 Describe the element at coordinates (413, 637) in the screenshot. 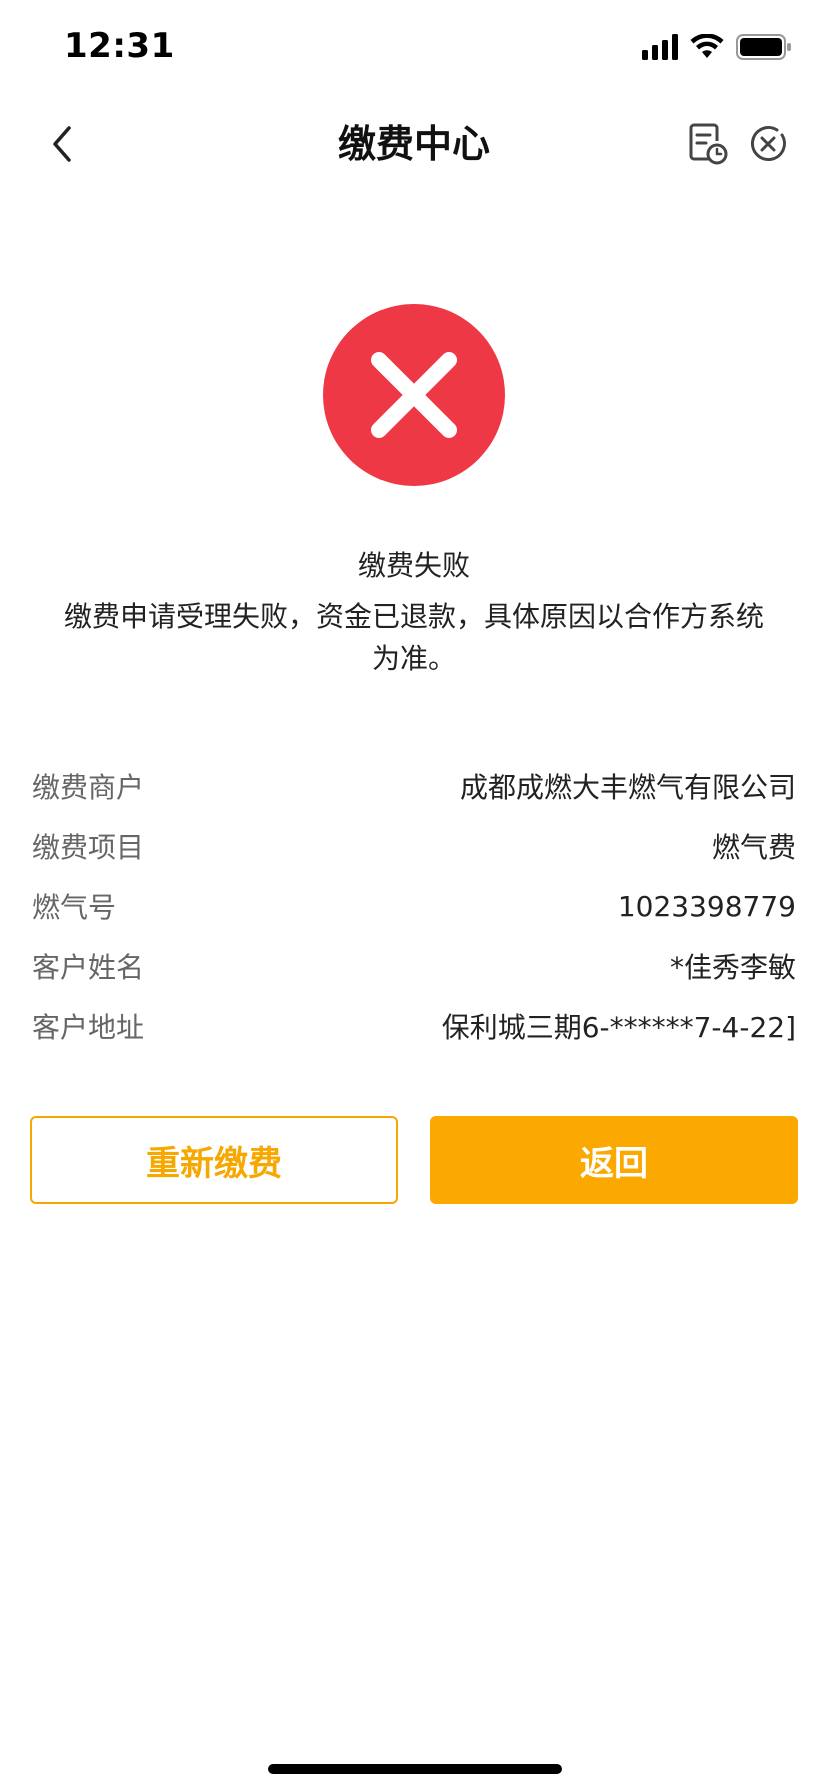

I see `result-description: 缴费申请受理失败，资金已退款，具体原因以合作方系统为准。` at that location.